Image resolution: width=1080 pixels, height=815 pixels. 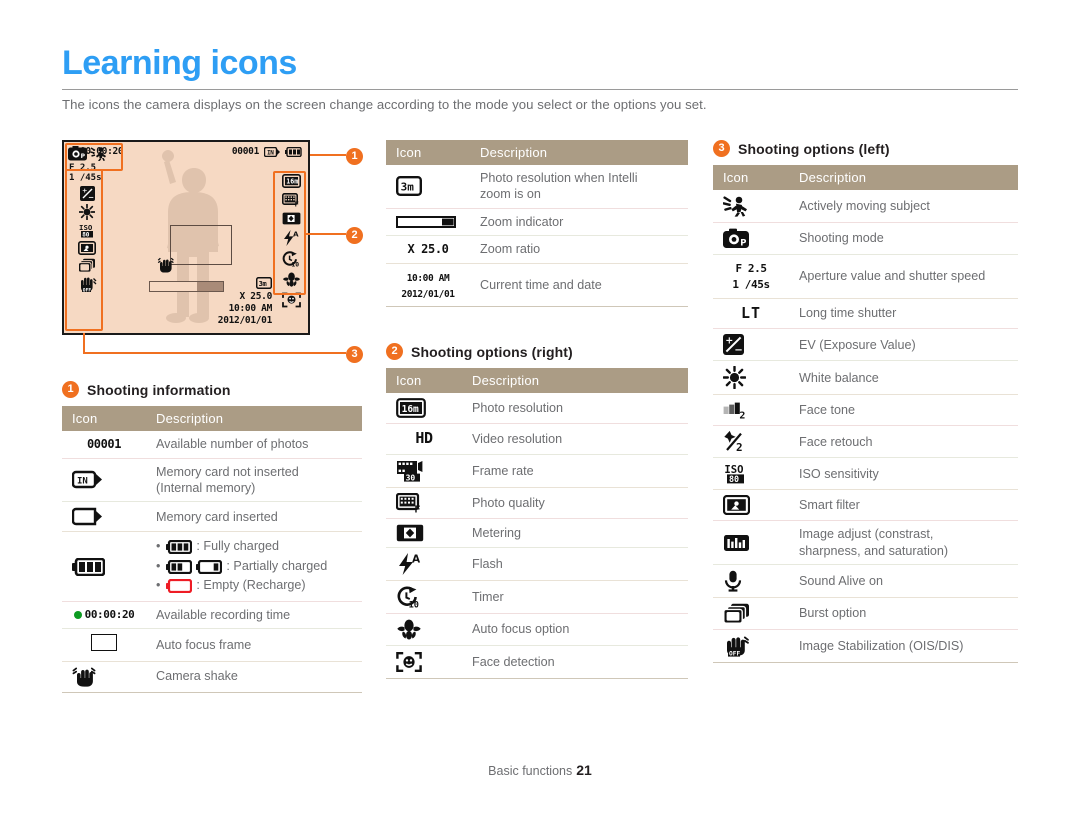 What do you see at coordinates (289, 233) in the screenshot?
I see `highlight-right-column` at bounding box center [289, 233].